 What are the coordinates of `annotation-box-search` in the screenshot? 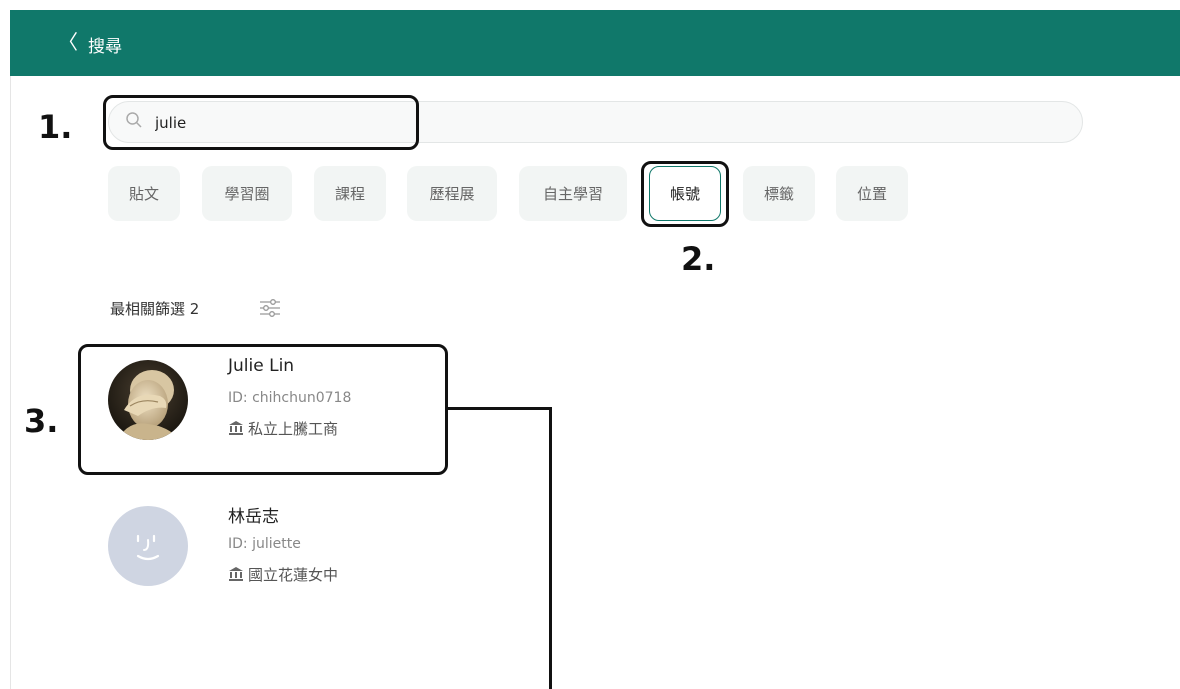 It's located at (261, 122).